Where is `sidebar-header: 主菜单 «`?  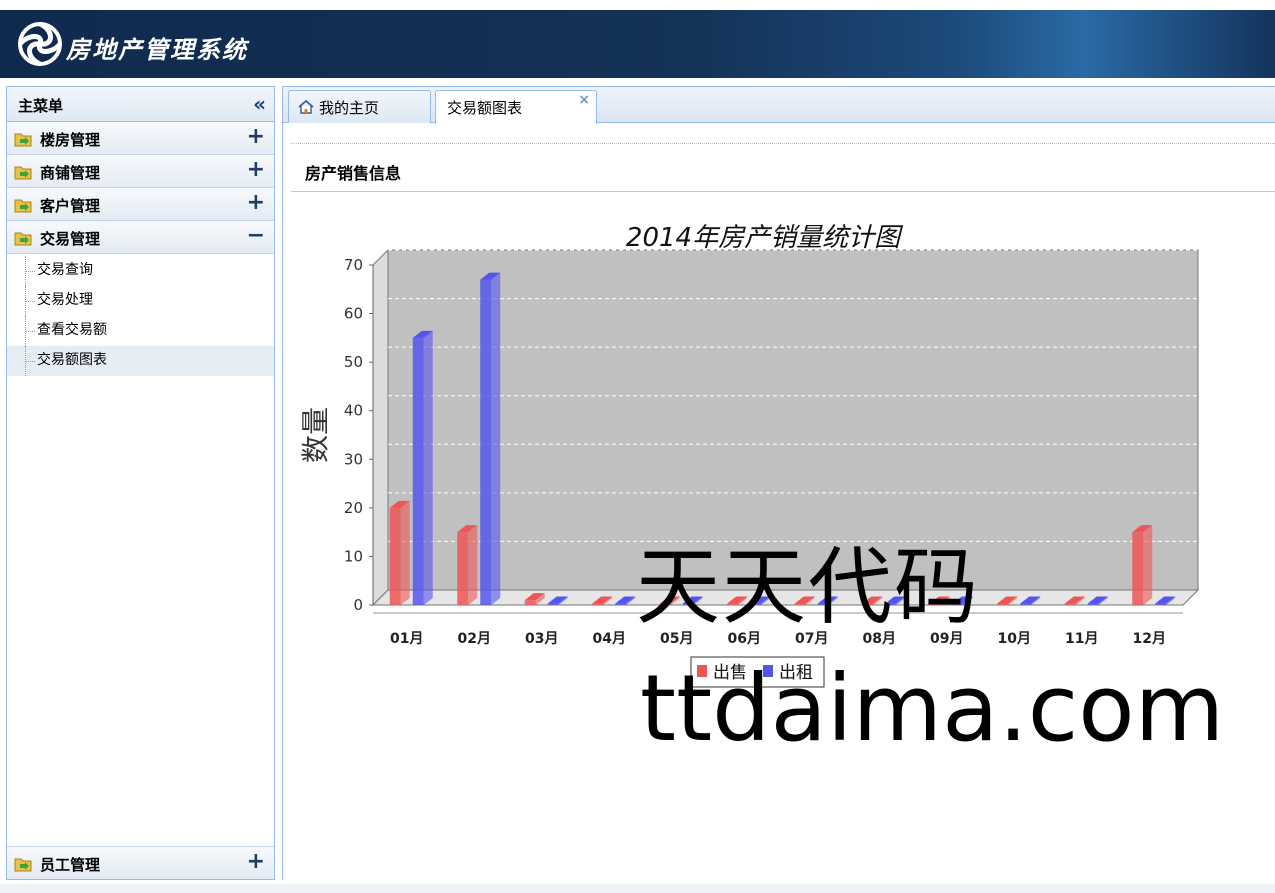 sidebar-header: 主菜单 « is located at coordinates (140, 104).